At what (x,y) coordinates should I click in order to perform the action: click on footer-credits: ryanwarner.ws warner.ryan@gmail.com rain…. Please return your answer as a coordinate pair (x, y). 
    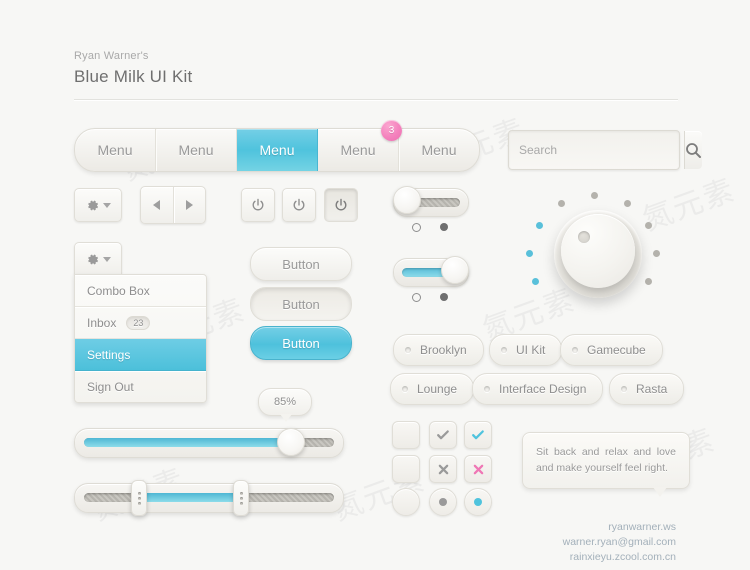
    Looking at the image, I should click on (619, 543).